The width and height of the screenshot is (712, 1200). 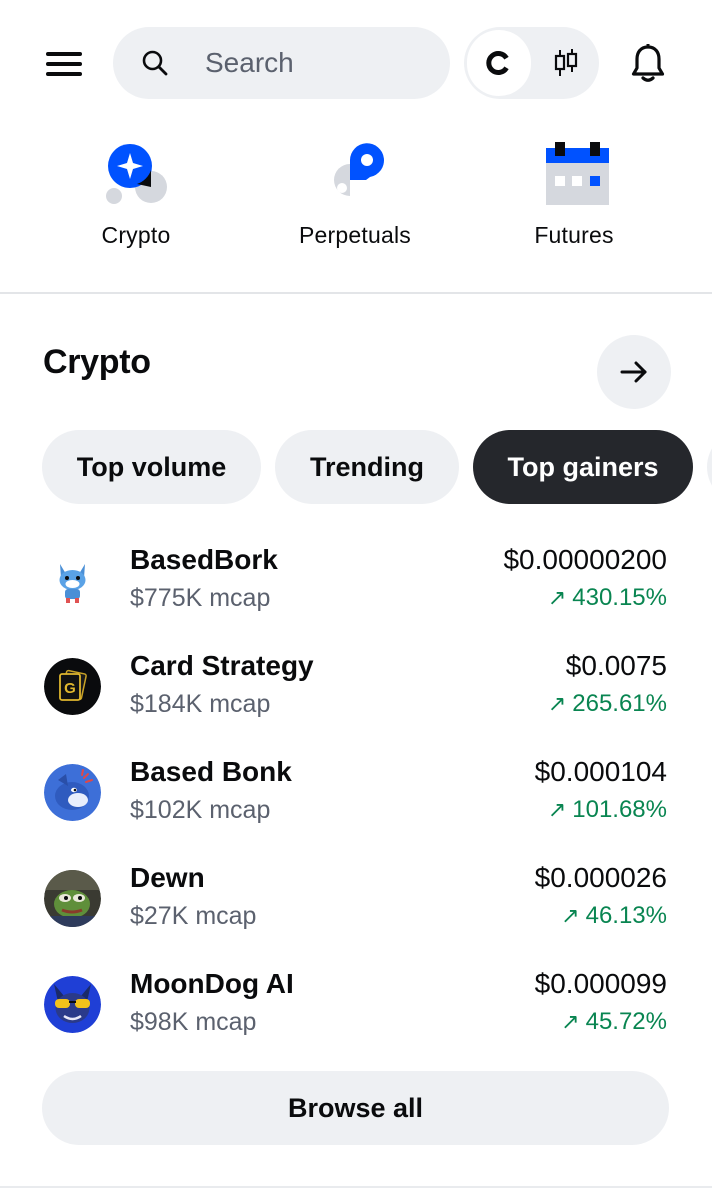 I want to click on asset-name: Dewn, so click(x=167, y=877).